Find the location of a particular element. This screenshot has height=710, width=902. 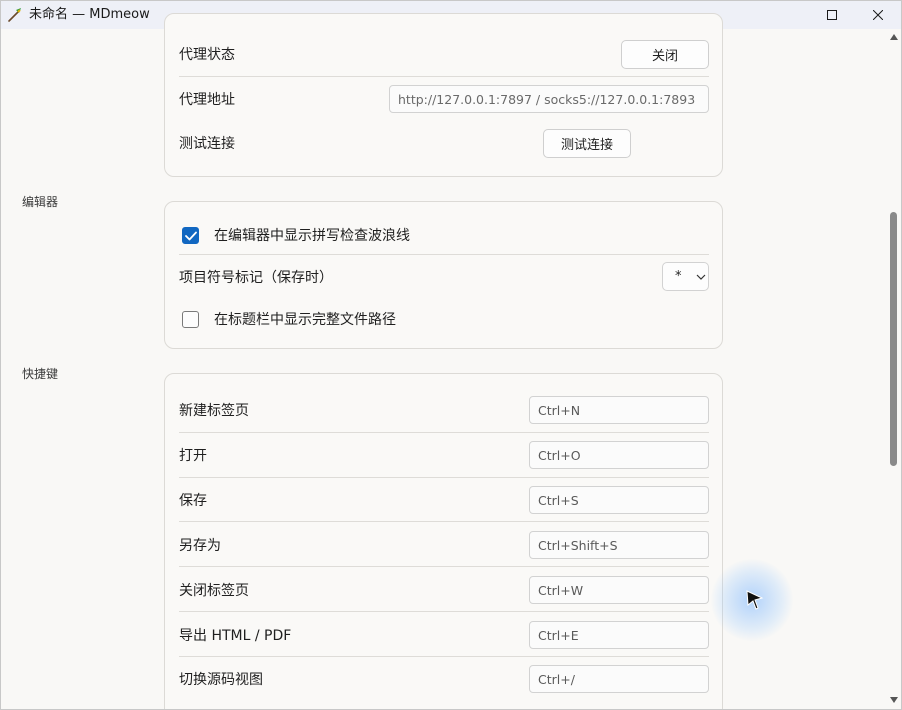

scroll-down-arrow-icon is located at coordinates (894, 700).